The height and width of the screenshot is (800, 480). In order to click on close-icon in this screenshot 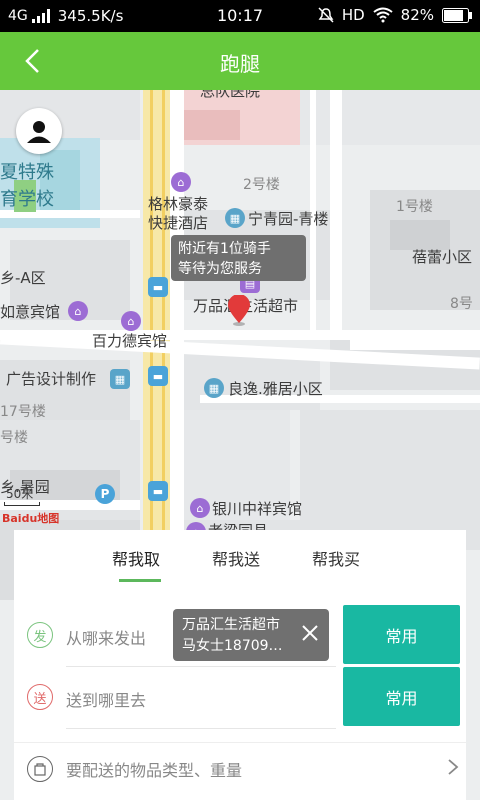, I will do `click(310, 633)`.